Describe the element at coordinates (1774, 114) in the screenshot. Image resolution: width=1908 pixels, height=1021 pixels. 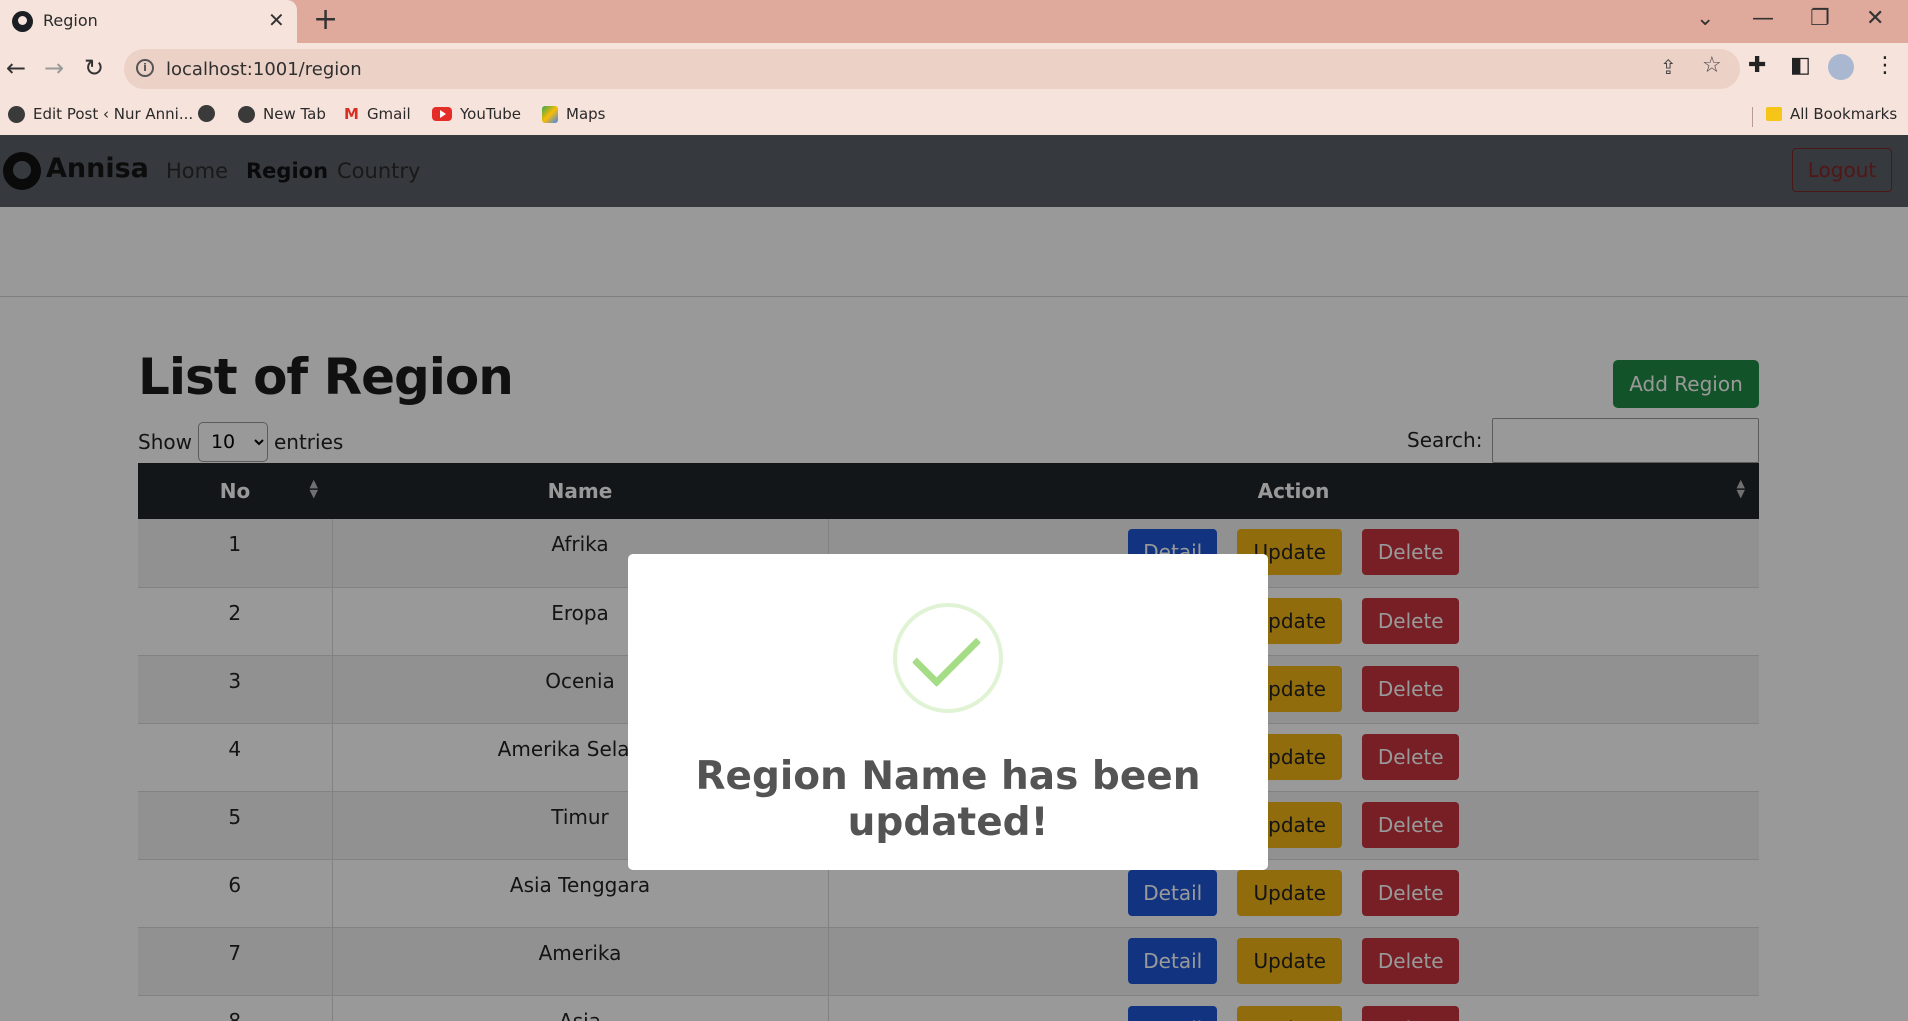
I see `folder-icon` at that location.